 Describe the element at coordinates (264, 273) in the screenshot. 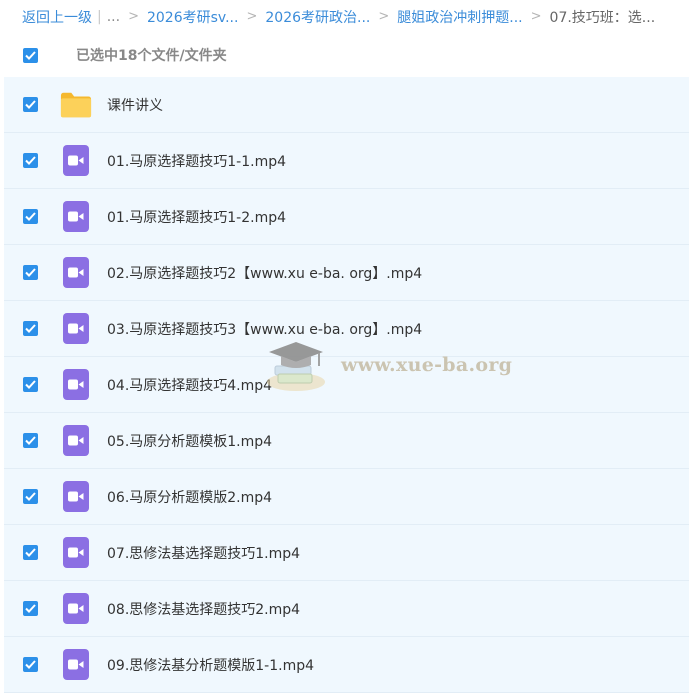

I see `file-name: 02.马原选择题技巧2【www.xu e-ba. org】.mp4` at that location.